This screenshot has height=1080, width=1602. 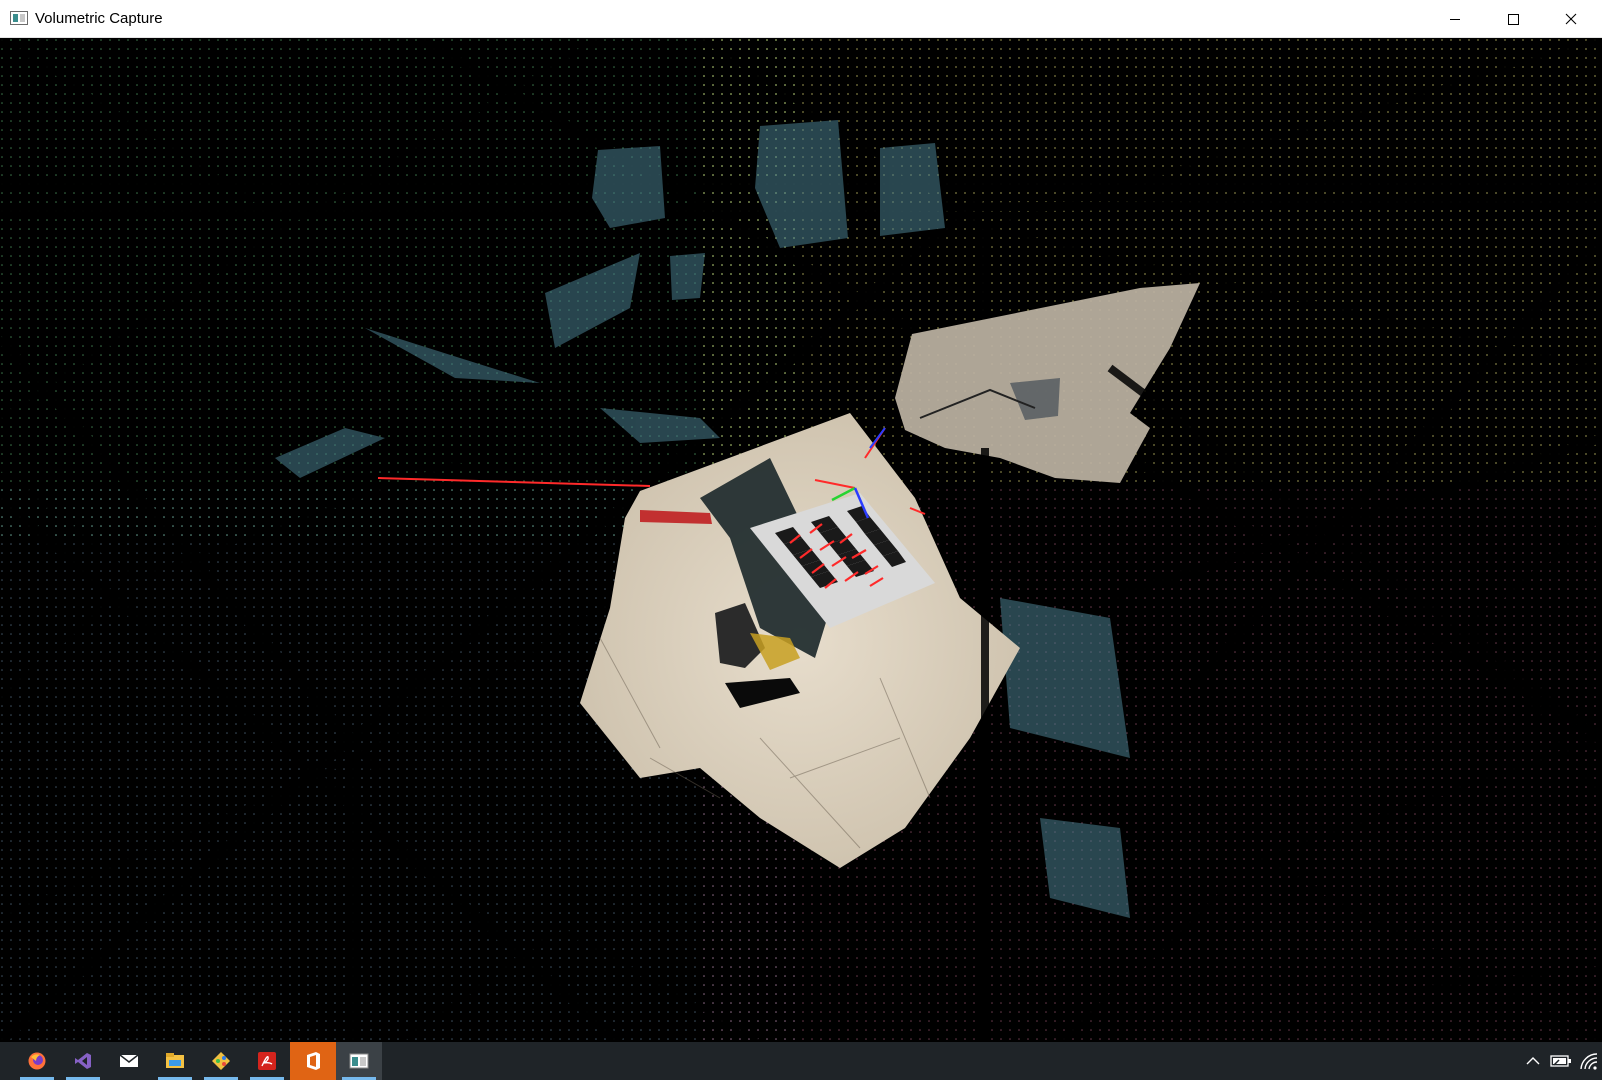 I want to click on title-bar: Volumetric Capture, so click(x=801, y=19).